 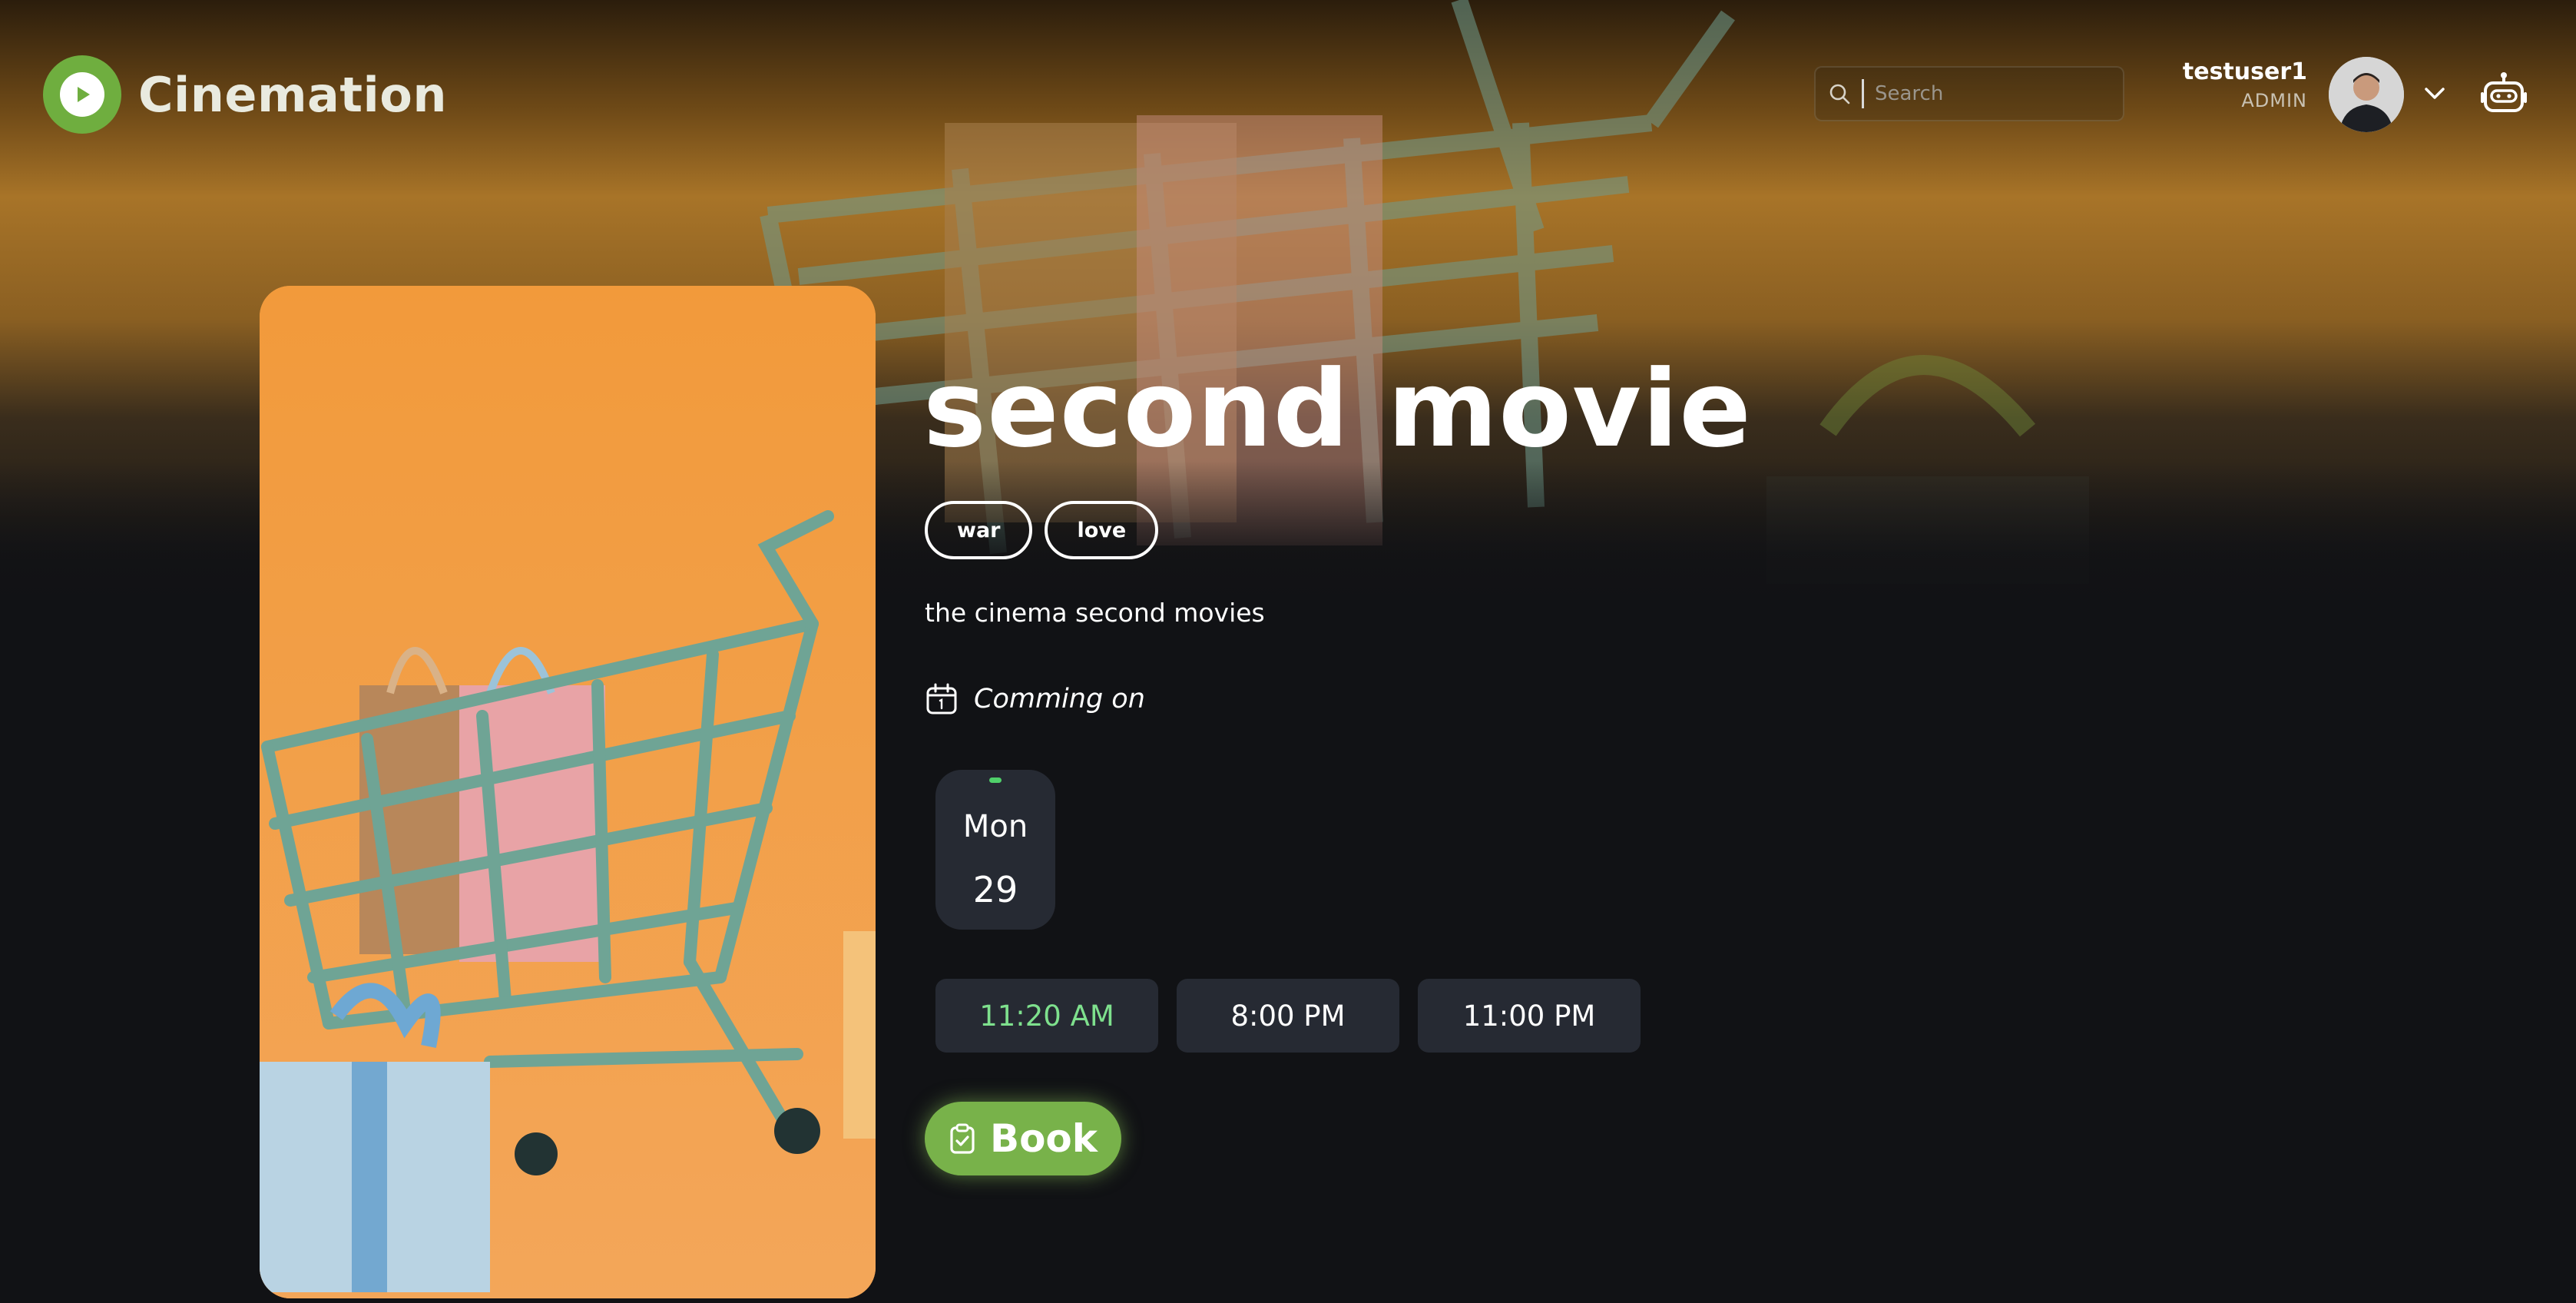 I want to click on user-info: testuser1 ADMIN, so click(x=2229, y=84).